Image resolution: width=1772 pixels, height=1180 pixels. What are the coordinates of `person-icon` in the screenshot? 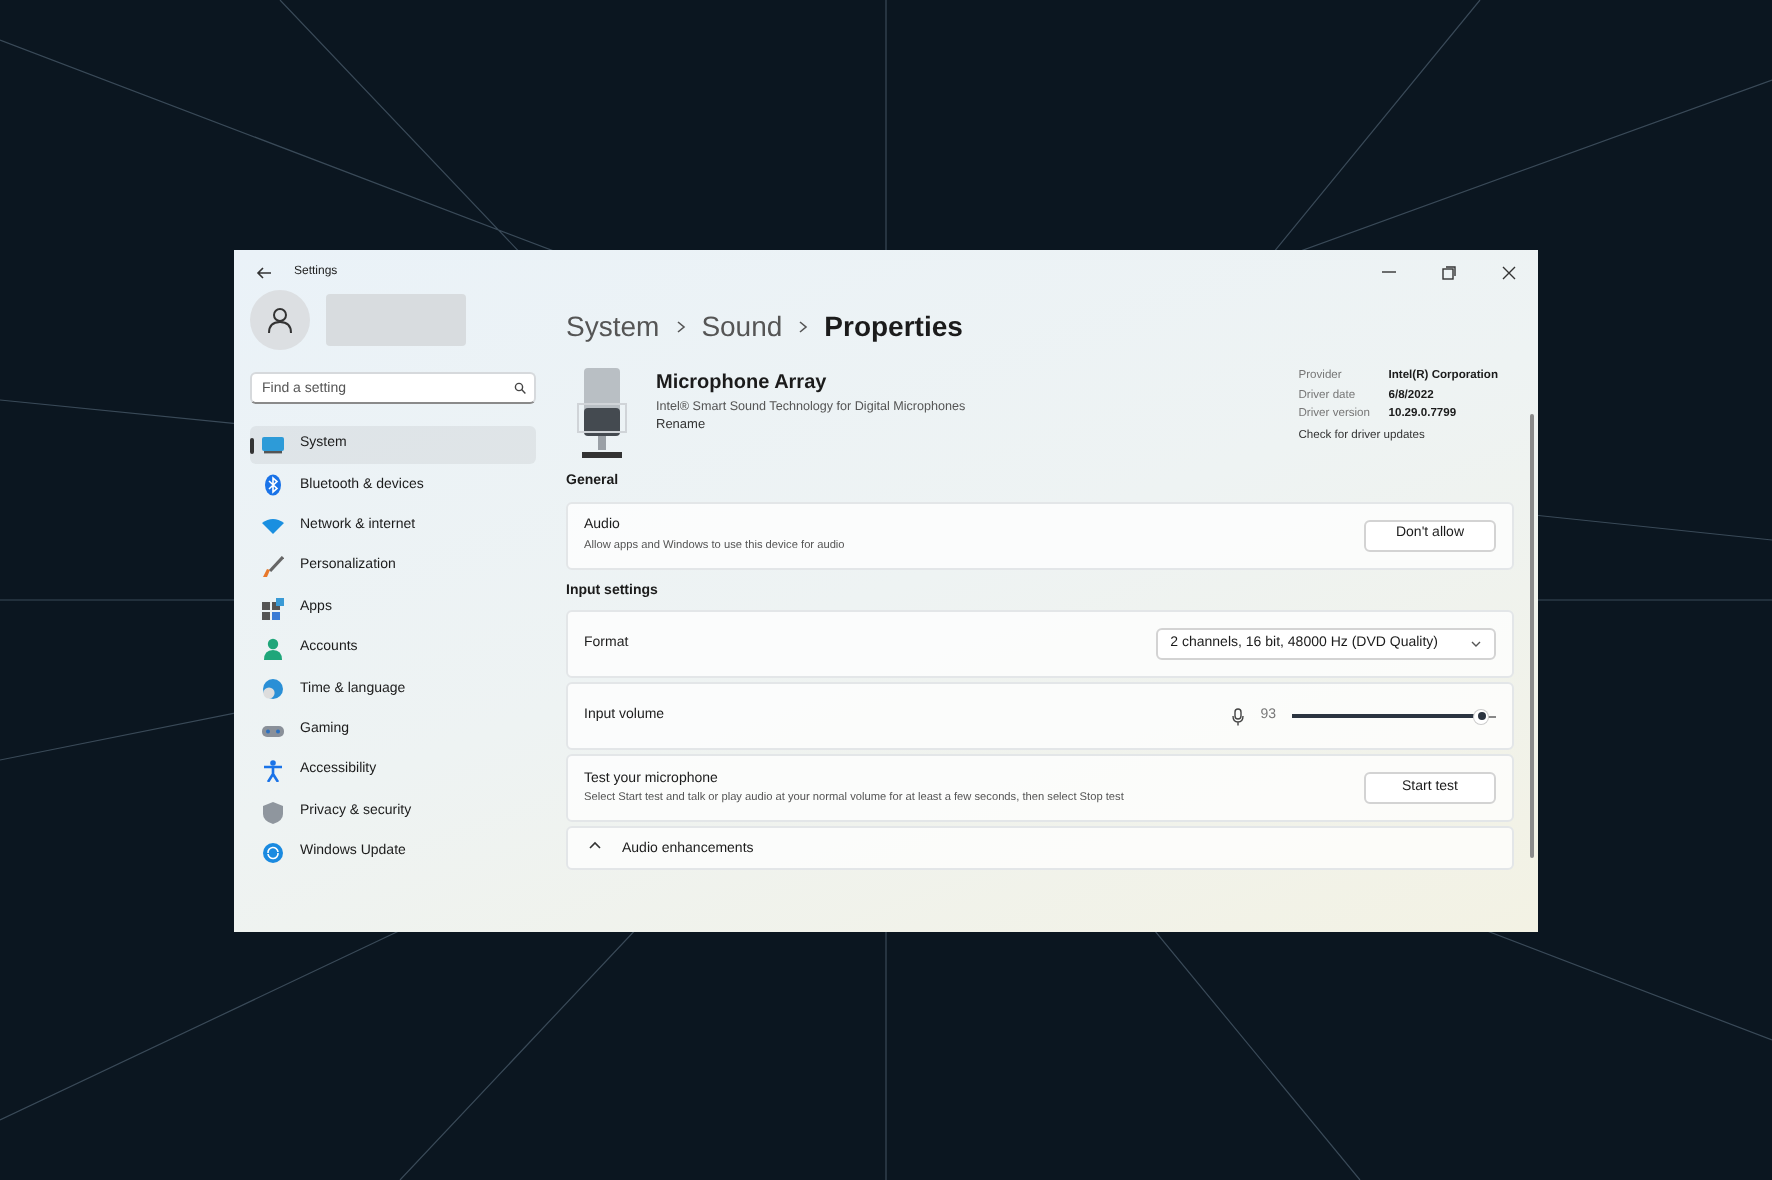 It's located at (273, 648).